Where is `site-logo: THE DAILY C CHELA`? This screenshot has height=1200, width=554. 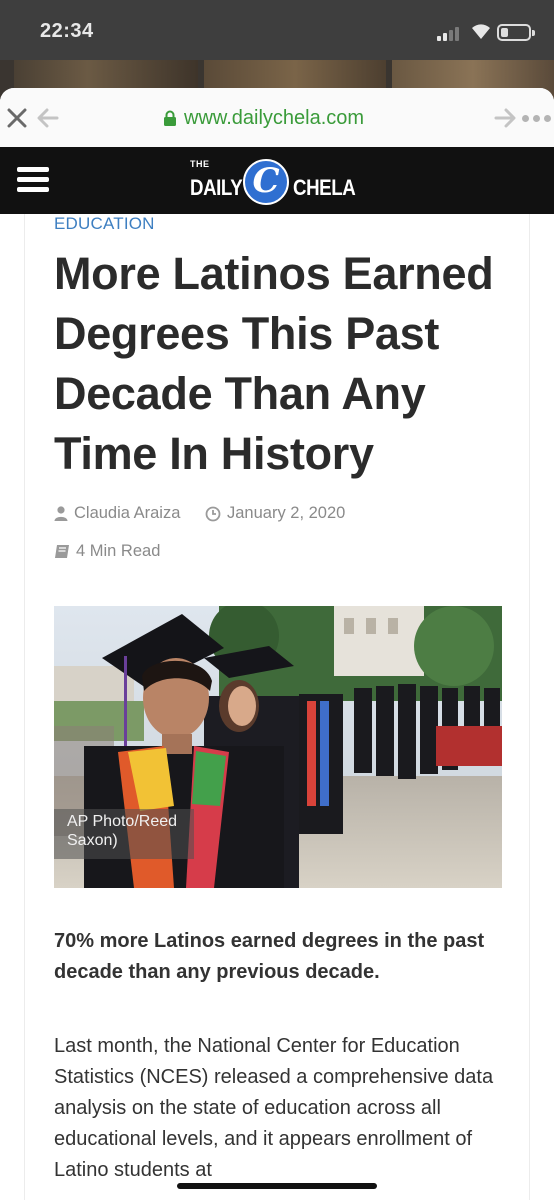
site-logo: THE DAILY C CHELA is located at coordinates (278, 182).